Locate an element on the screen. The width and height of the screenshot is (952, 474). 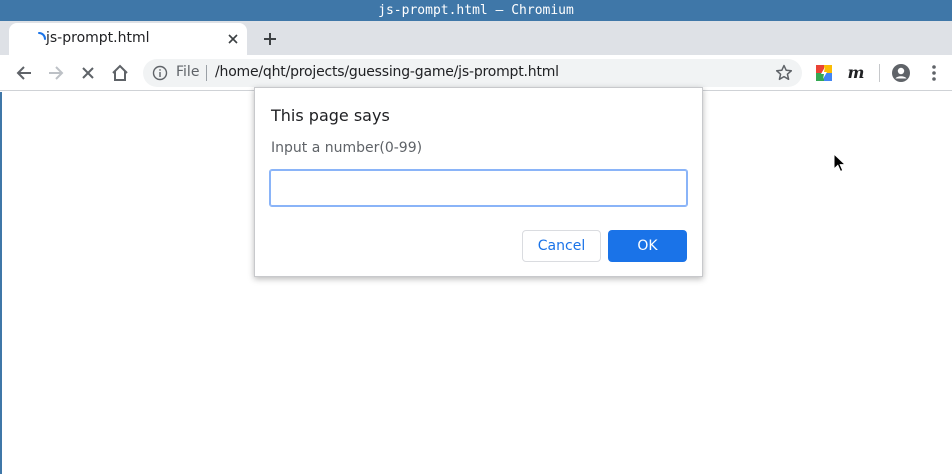
prompt-input is located at coordinates (478, 188).